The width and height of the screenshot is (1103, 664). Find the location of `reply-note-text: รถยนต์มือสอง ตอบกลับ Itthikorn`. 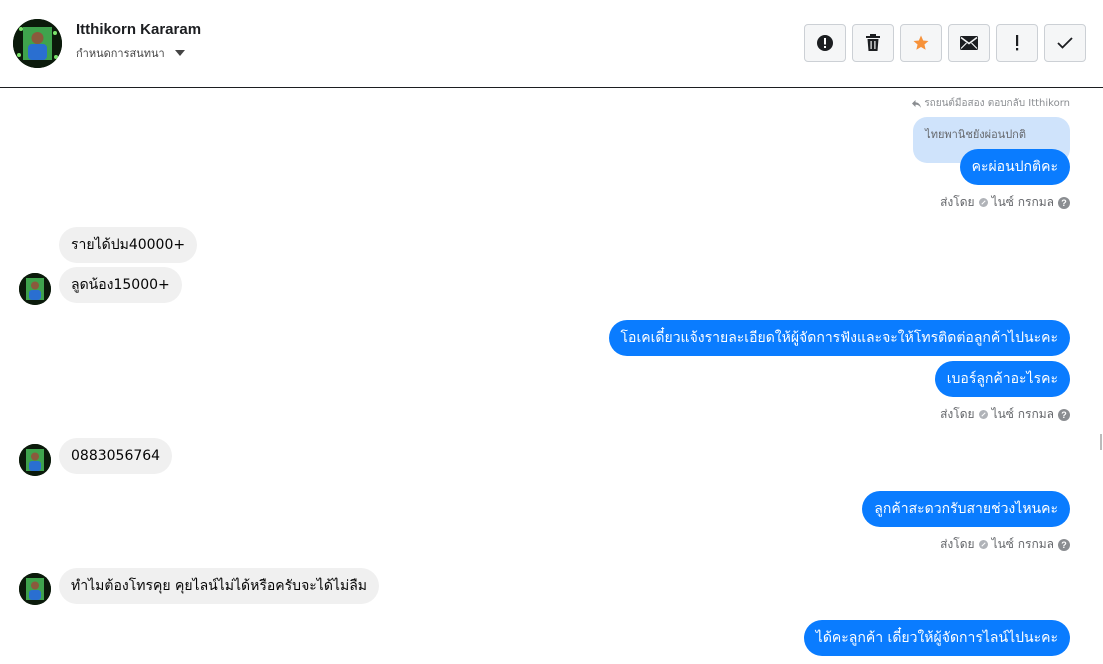

reply-note-text: รถยนต์มือสอง ตอบกลับ Itthikorn is located at coordinates (997, 103).